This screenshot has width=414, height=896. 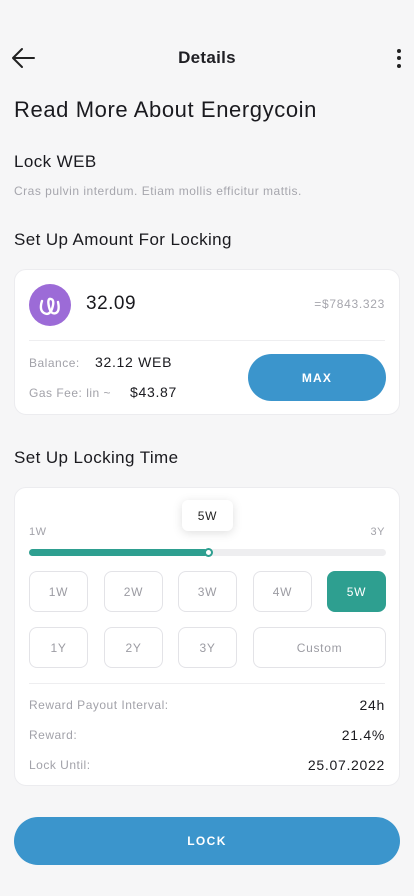 I want to click on option-2w: 2W, so click(x=133, y=591).